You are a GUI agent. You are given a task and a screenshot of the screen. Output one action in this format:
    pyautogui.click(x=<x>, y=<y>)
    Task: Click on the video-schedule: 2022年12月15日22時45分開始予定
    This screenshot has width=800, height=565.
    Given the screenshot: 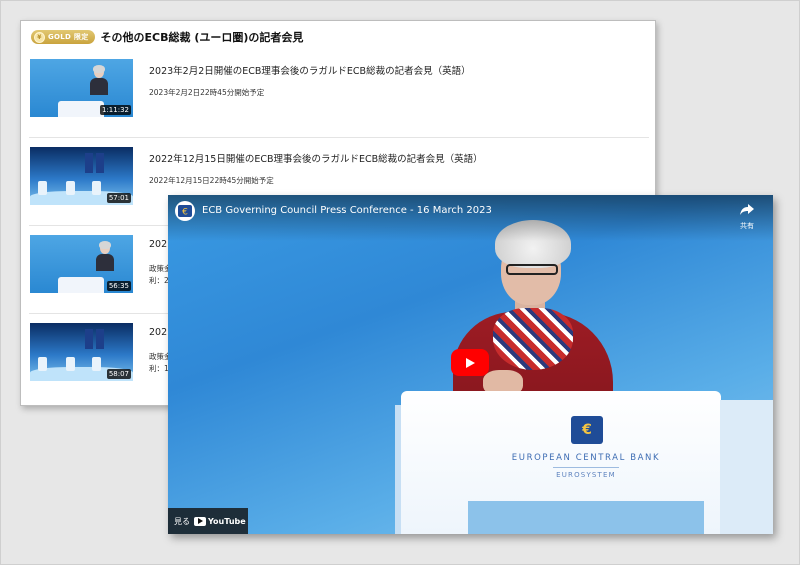 What is the action you would take?
    pyautogui.click(x=211, y=180)
    